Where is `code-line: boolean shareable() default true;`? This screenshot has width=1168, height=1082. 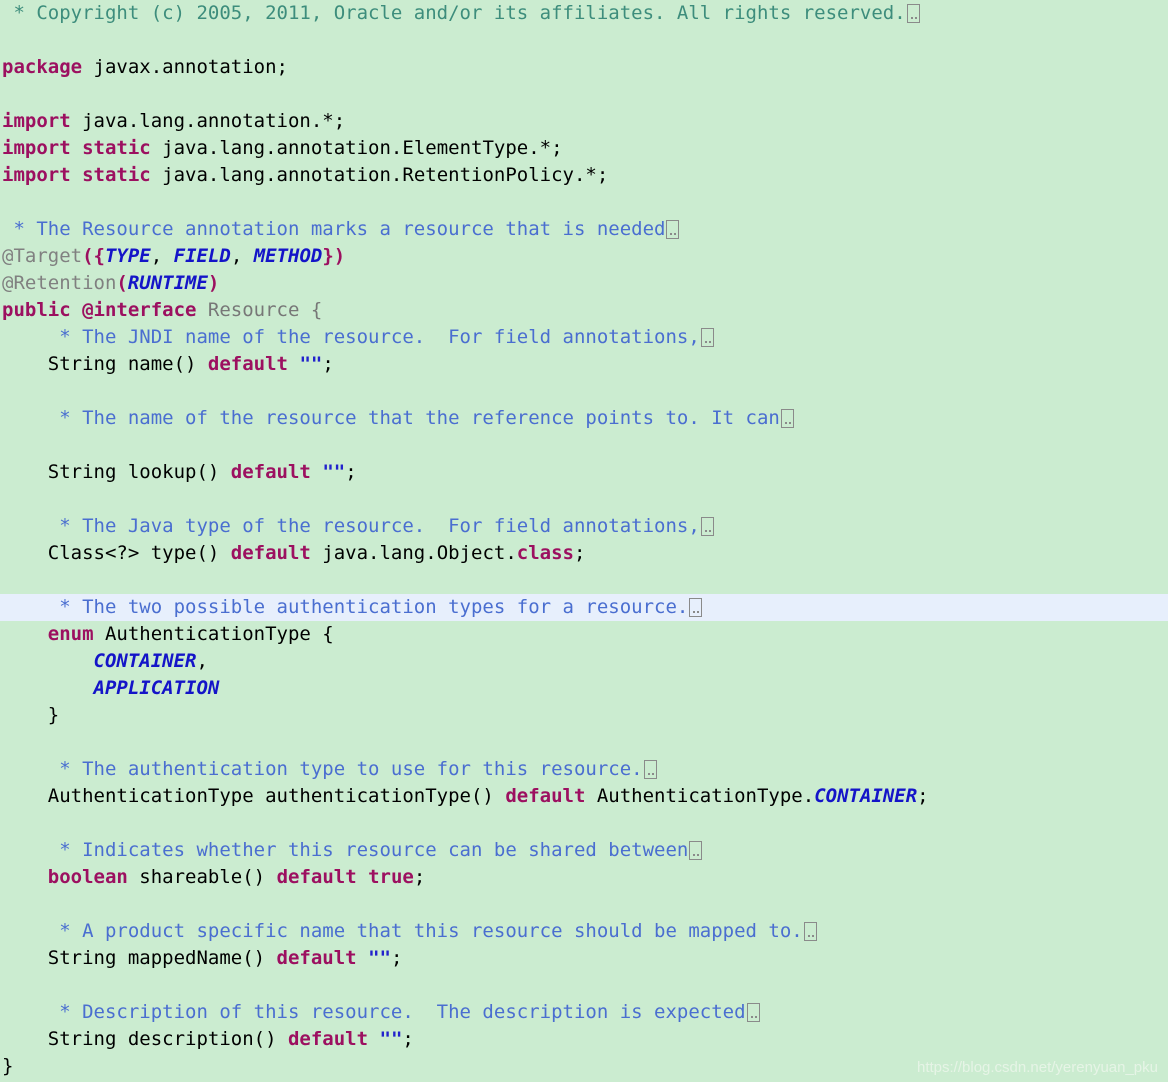 code-line: boolean shareable() default true; is located at coordinates (584, 877).